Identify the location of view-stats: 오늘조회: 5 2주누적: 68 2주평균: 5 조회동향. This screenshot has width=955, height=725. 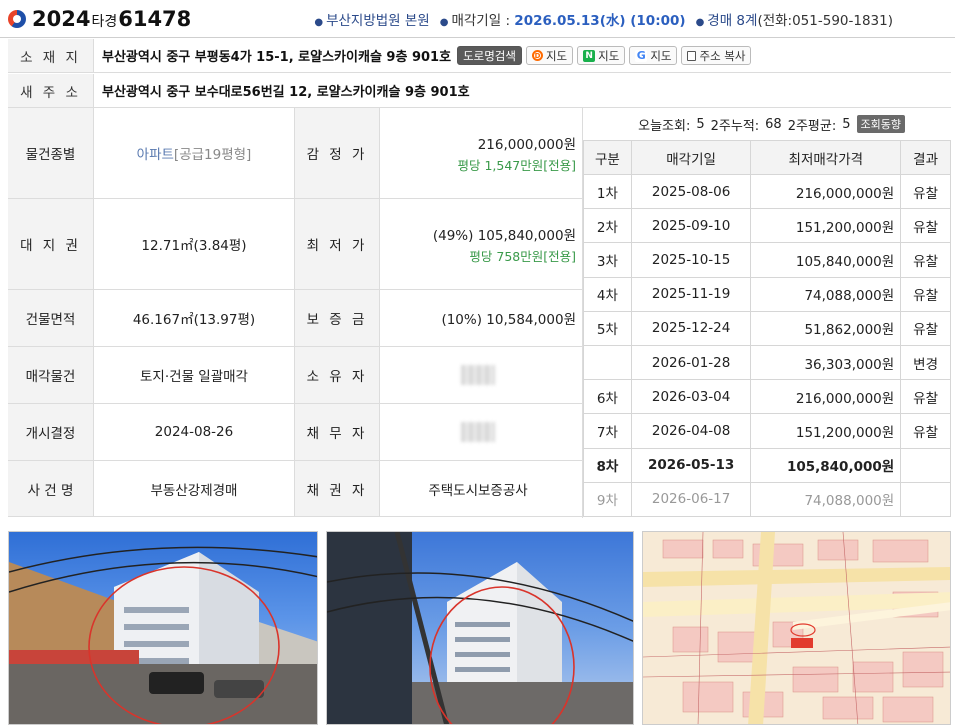
(767, 124).